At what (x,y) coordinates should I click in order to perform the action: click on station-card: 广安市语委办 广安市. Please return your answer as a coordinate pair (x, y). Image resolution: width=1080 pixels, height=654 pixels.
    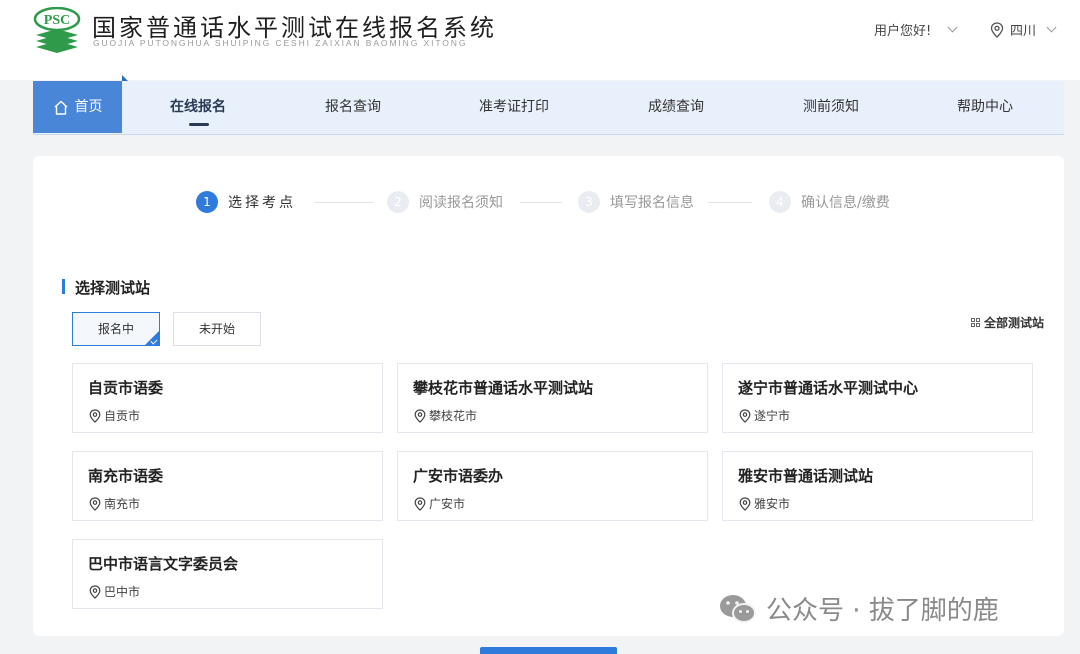
    Looking at the image, I should click on (552, 486).